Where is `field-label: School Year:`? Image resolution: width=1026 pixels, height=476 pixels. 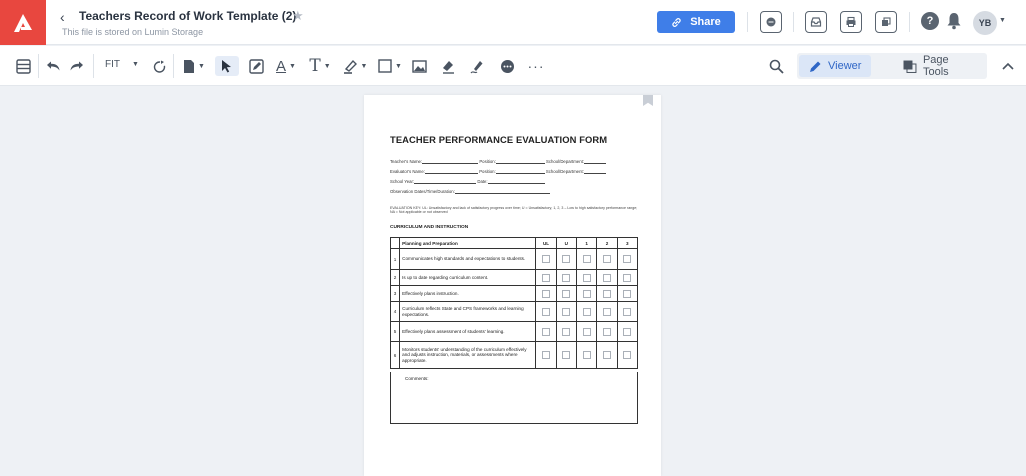
field-label: School Year: is located at coordinates (402, 181).